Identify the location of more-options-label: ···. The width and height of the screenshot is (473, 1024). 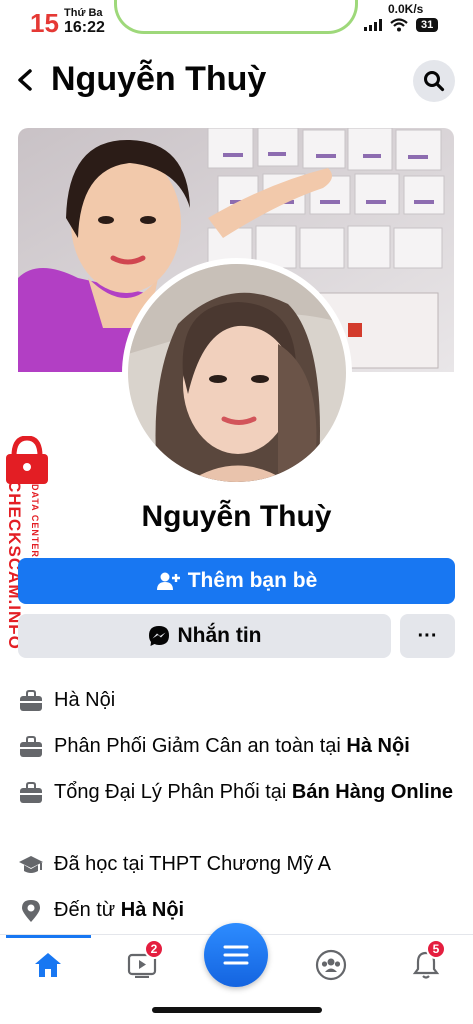
(427, 635).